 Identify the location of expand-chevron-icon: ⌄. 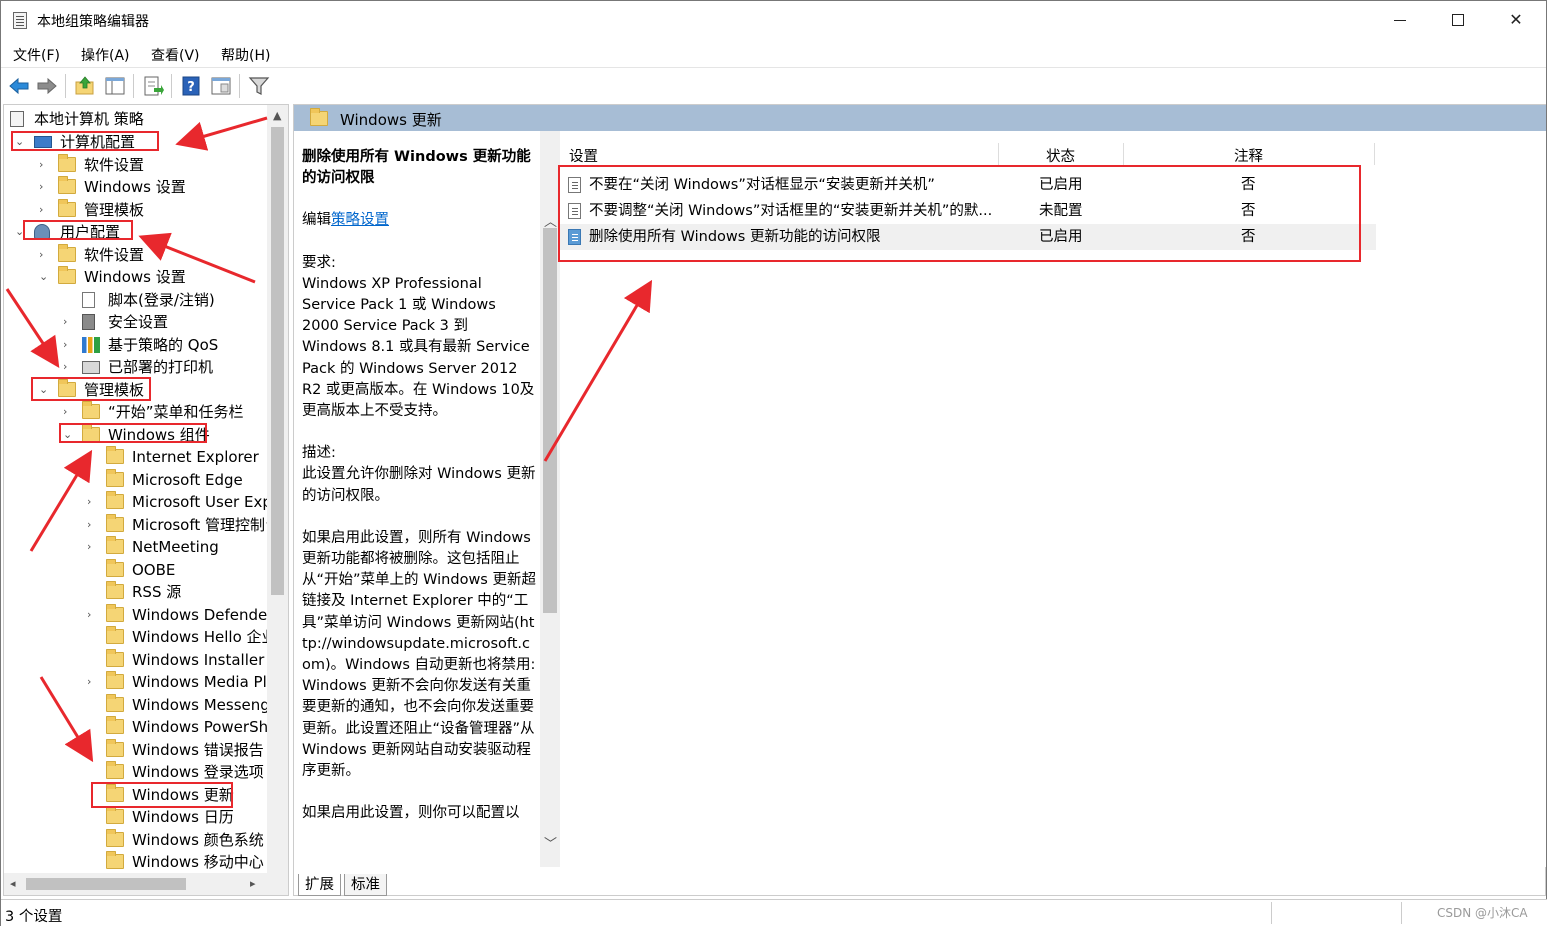
(44, 277).